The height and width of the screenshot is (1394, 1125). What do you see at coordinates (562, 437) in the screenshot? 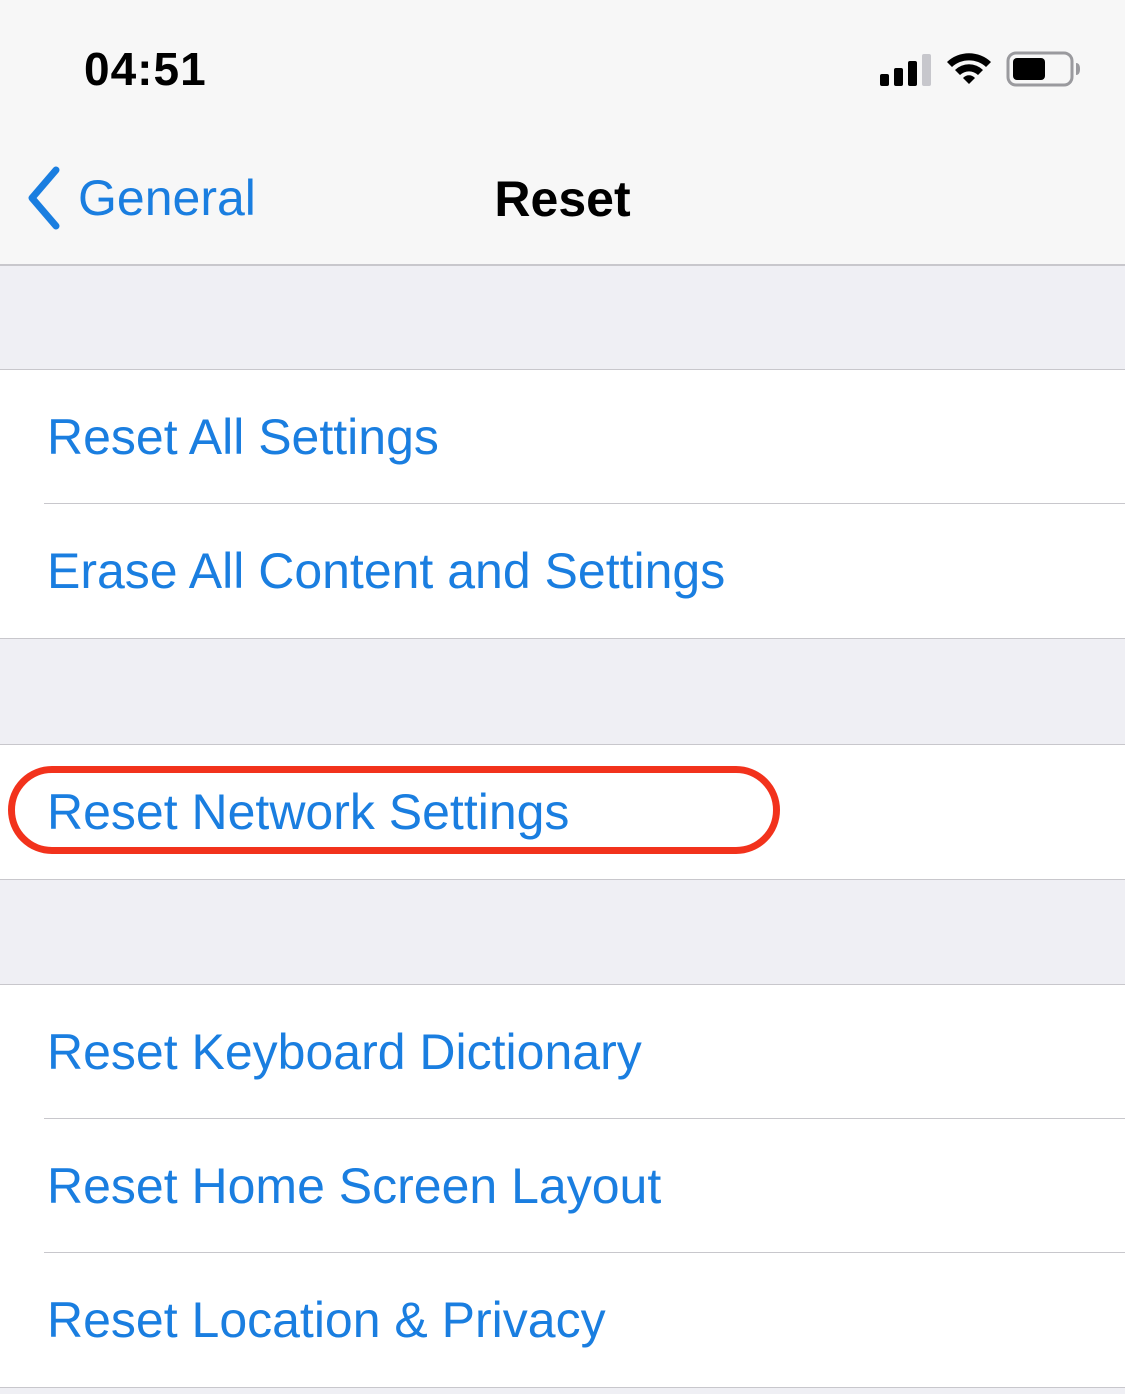
I see `reset-all-settings-row: Reset All Settings` at bounding box center [562, 437].